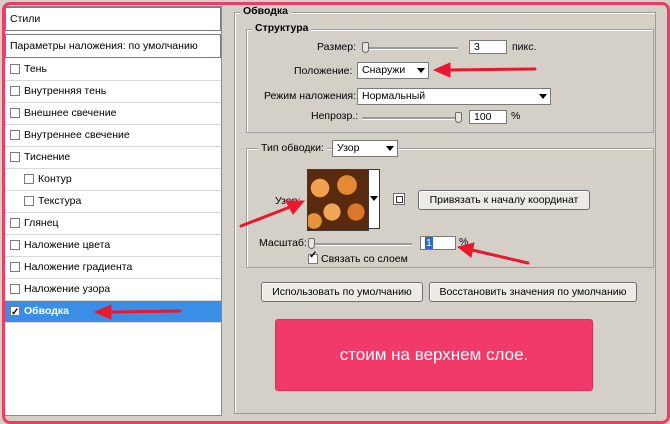 The height and width of the screenshot is (424, 670). I want to click on arrow-scale, so click(500, 256).